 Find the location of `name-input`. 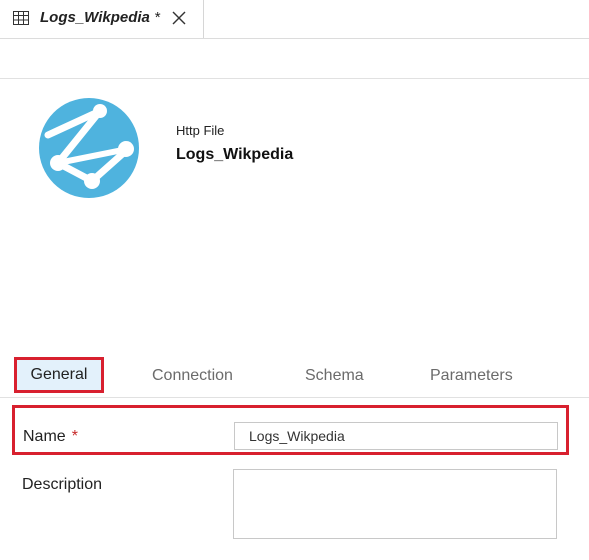

name-input is located at coordinates (396, 436).